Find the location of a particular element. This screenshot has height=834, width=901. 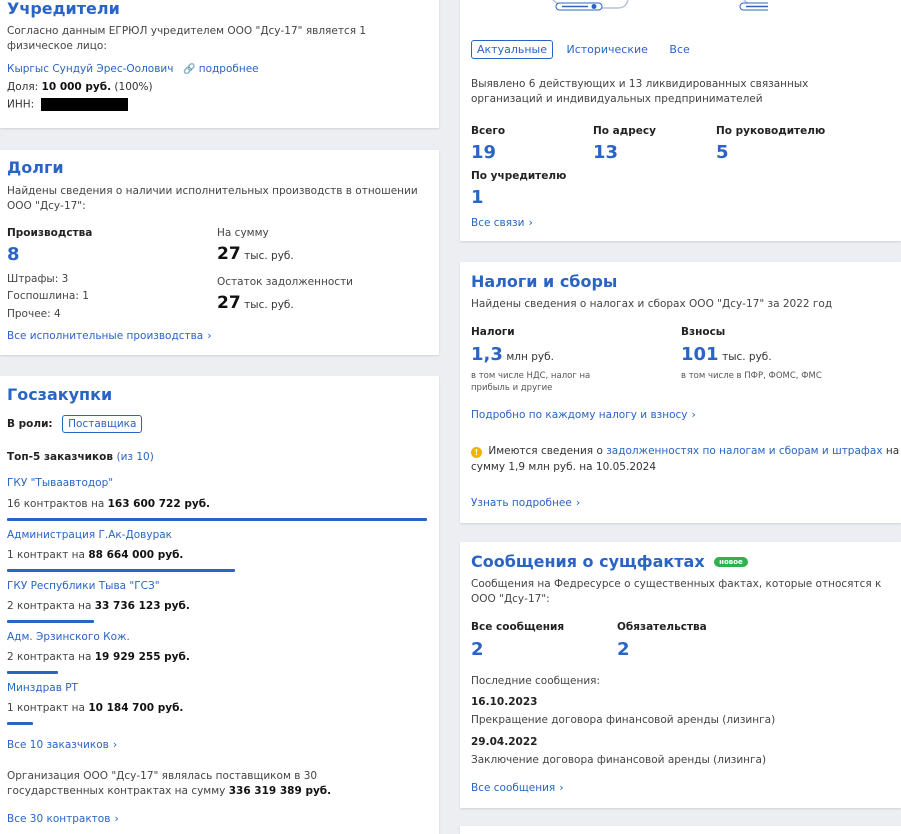

sum-number: 27 is located at coordinates (229, 254).